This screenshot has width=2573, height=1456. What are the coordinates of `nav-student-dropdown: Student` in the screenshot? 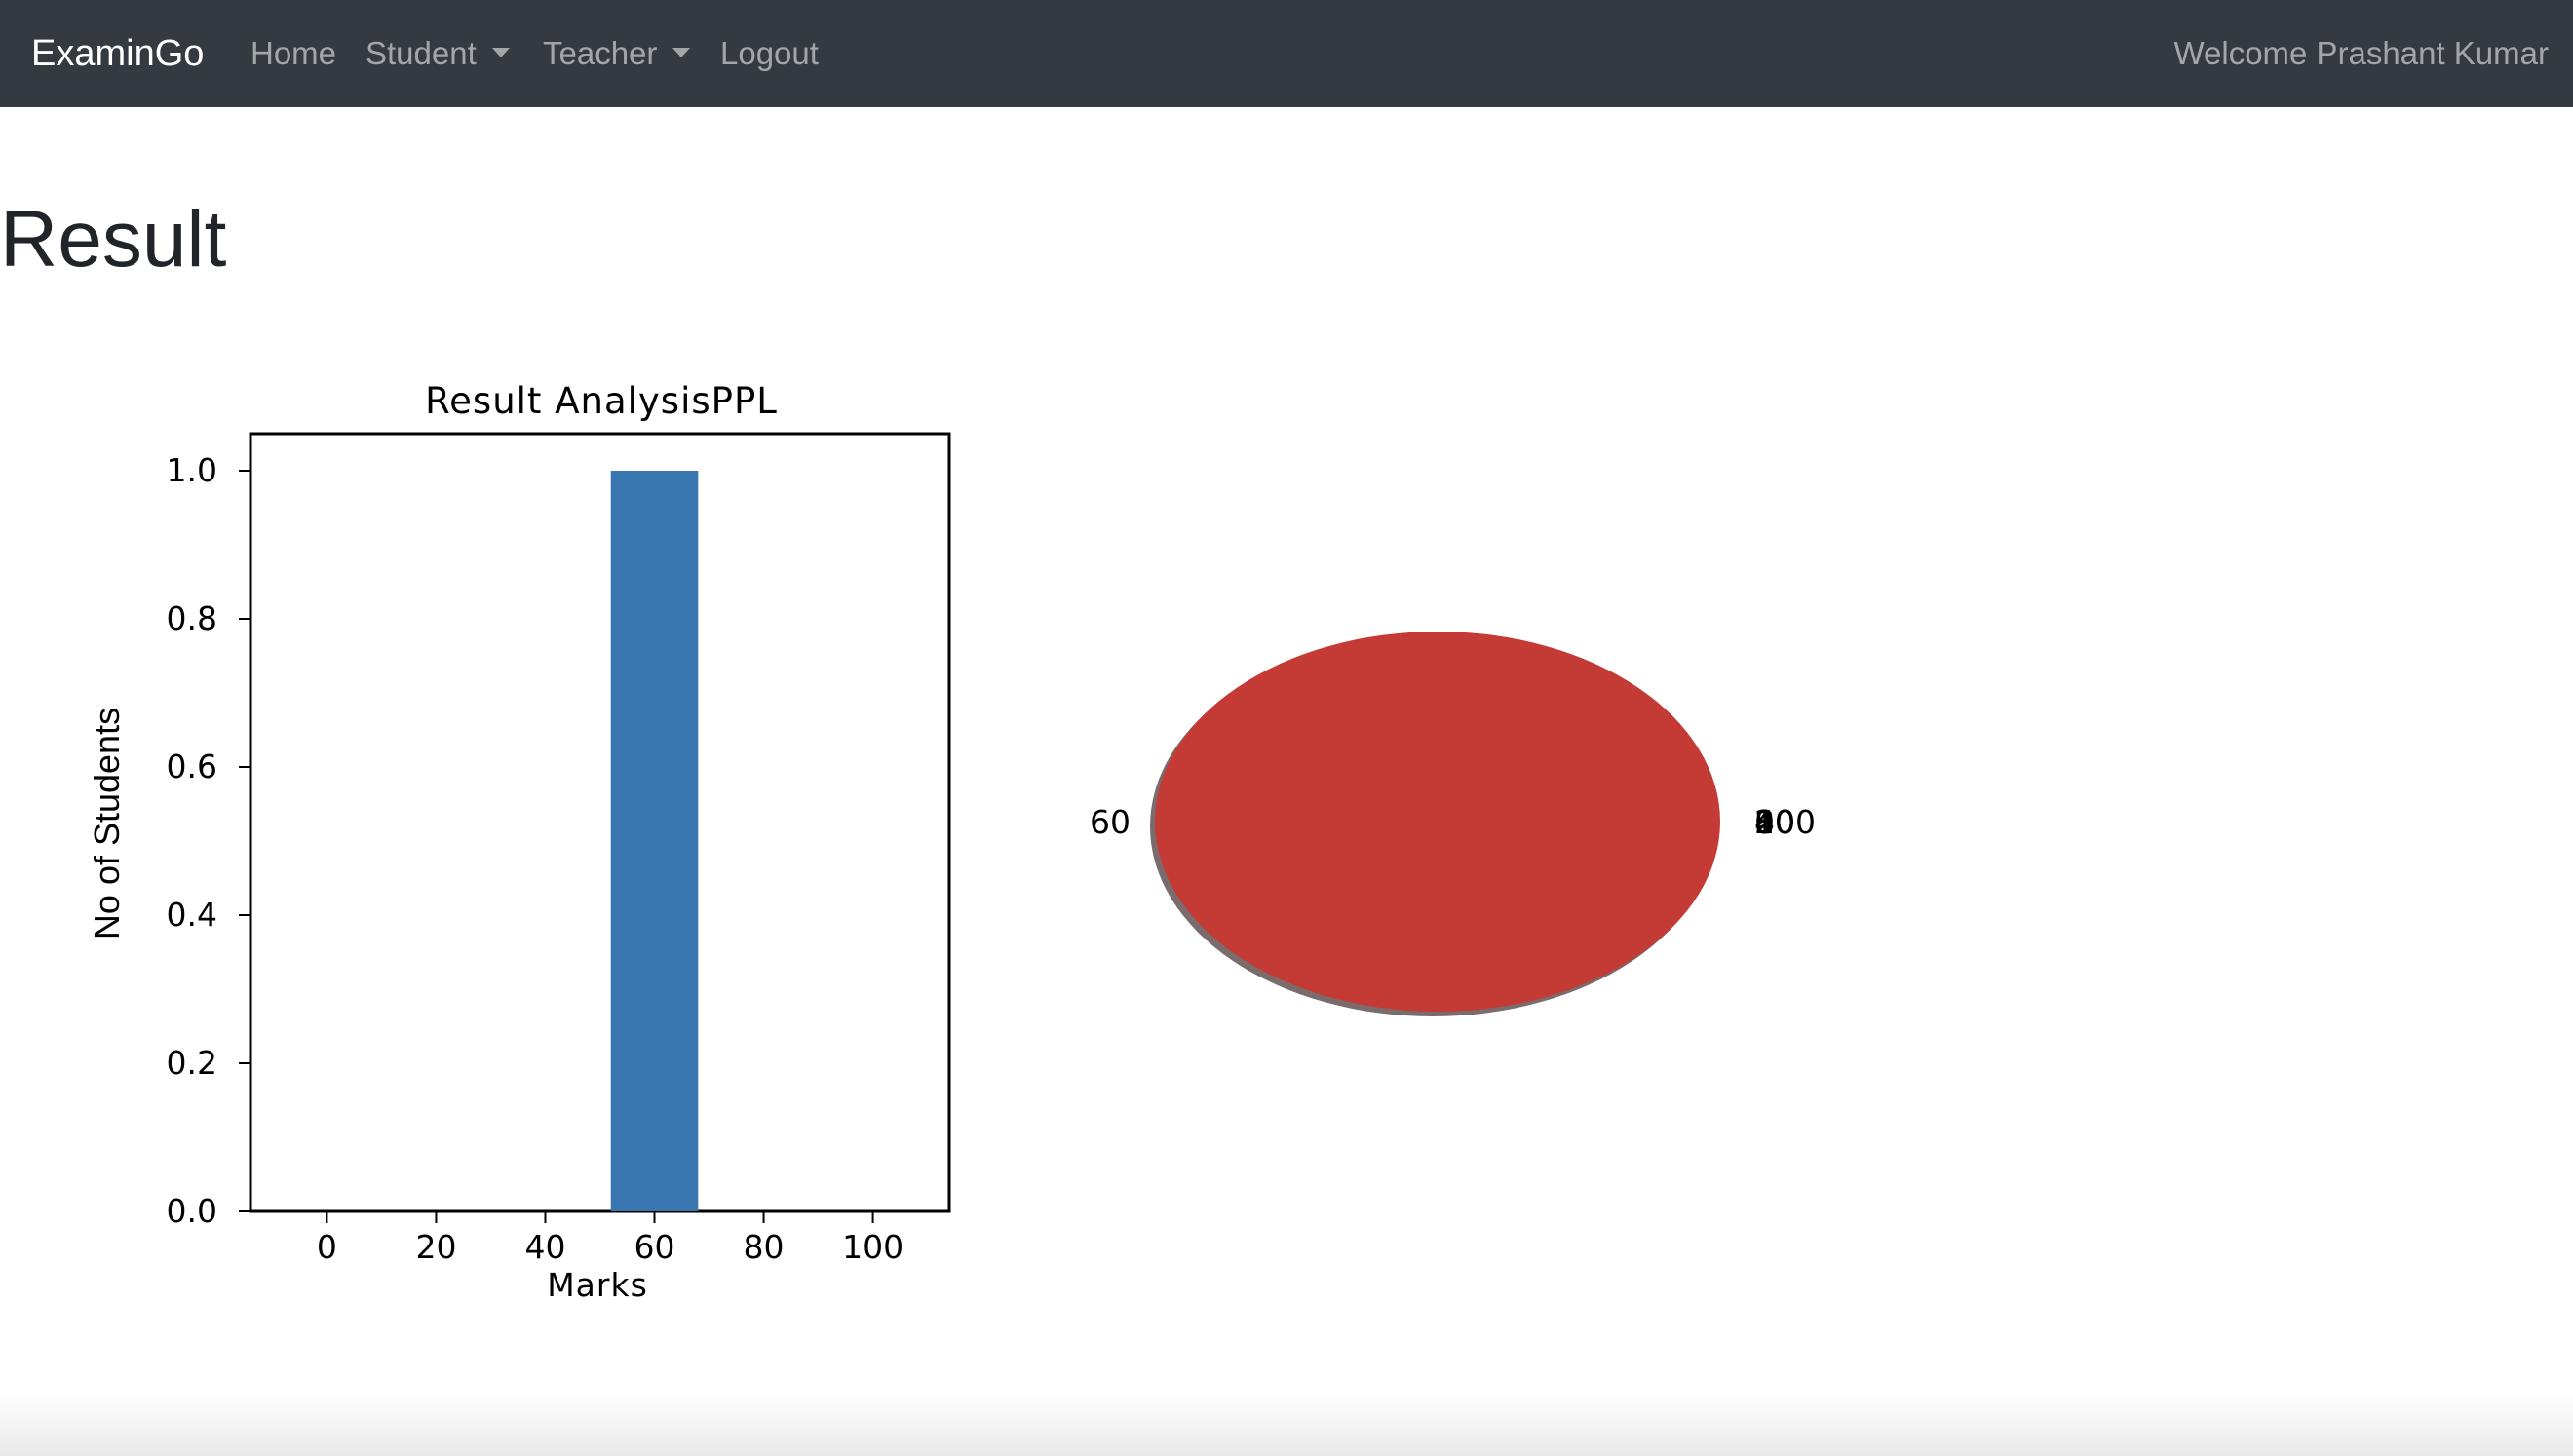 It's located at (437, 53).